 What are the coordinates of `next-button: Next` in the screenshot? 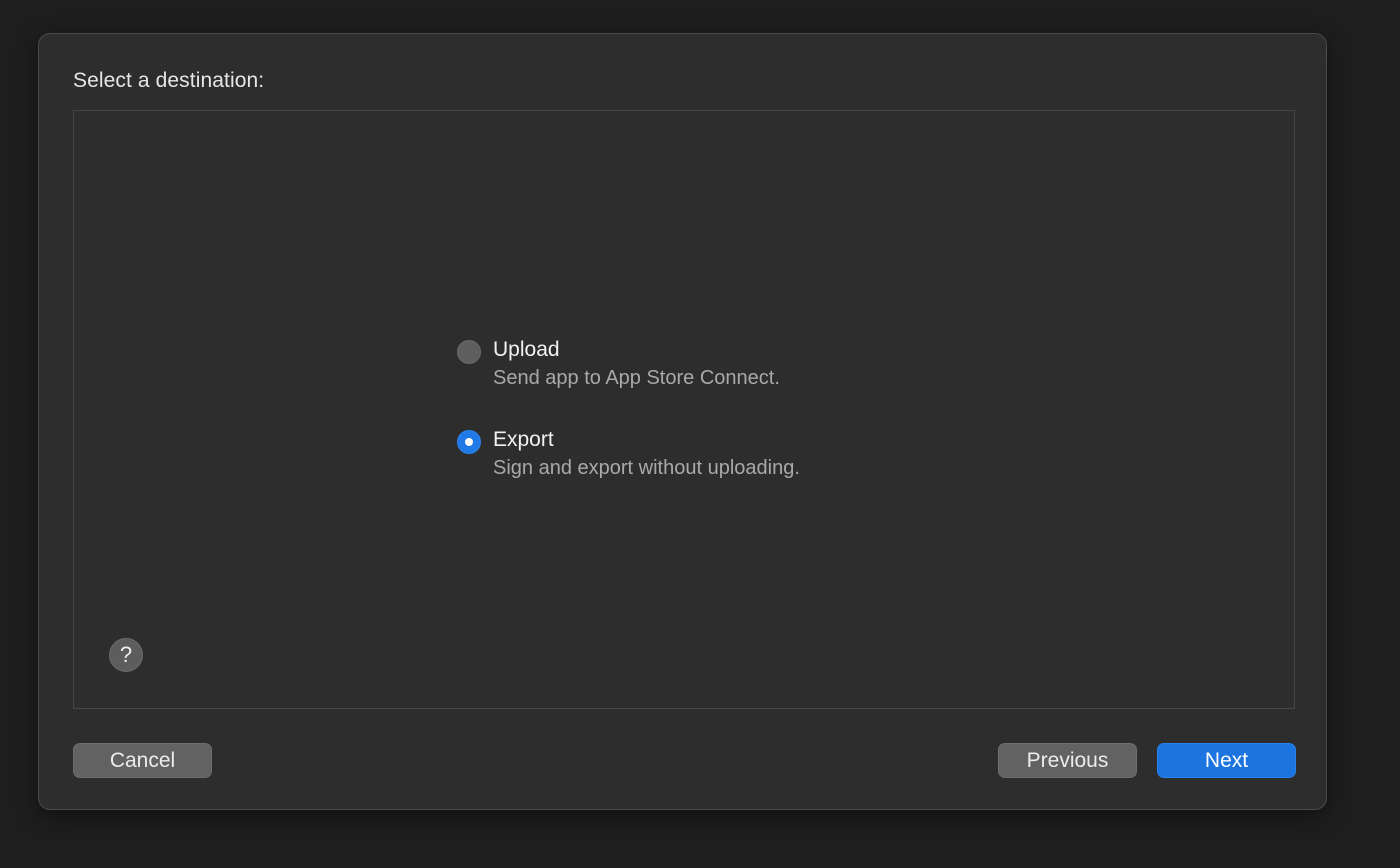 It's located at (1226, 760).